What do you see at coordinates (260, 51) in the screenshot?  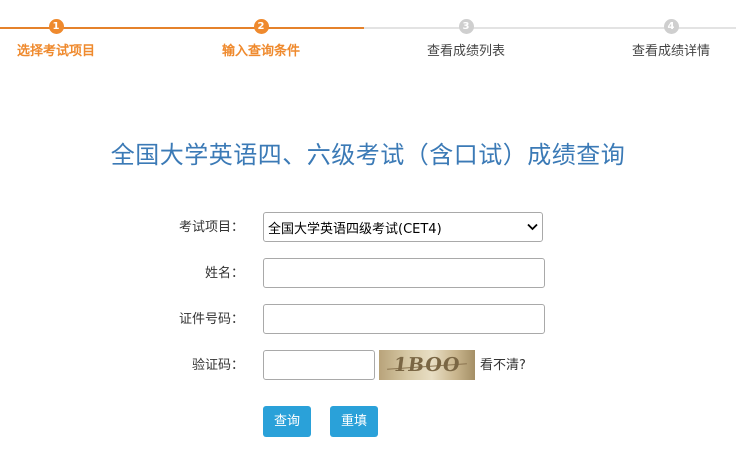 I see `step-label: 输入查询条件` at bounding box center [260, 51].